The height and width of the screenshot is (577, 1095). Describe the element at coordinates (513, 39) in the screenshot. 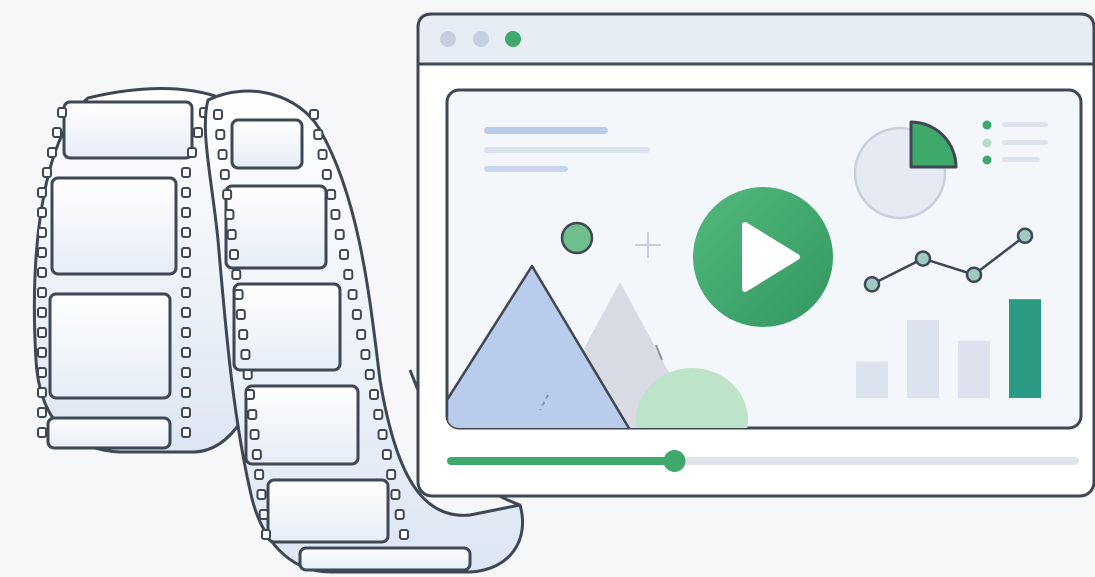

I see `window-dot-maximize` at that location.